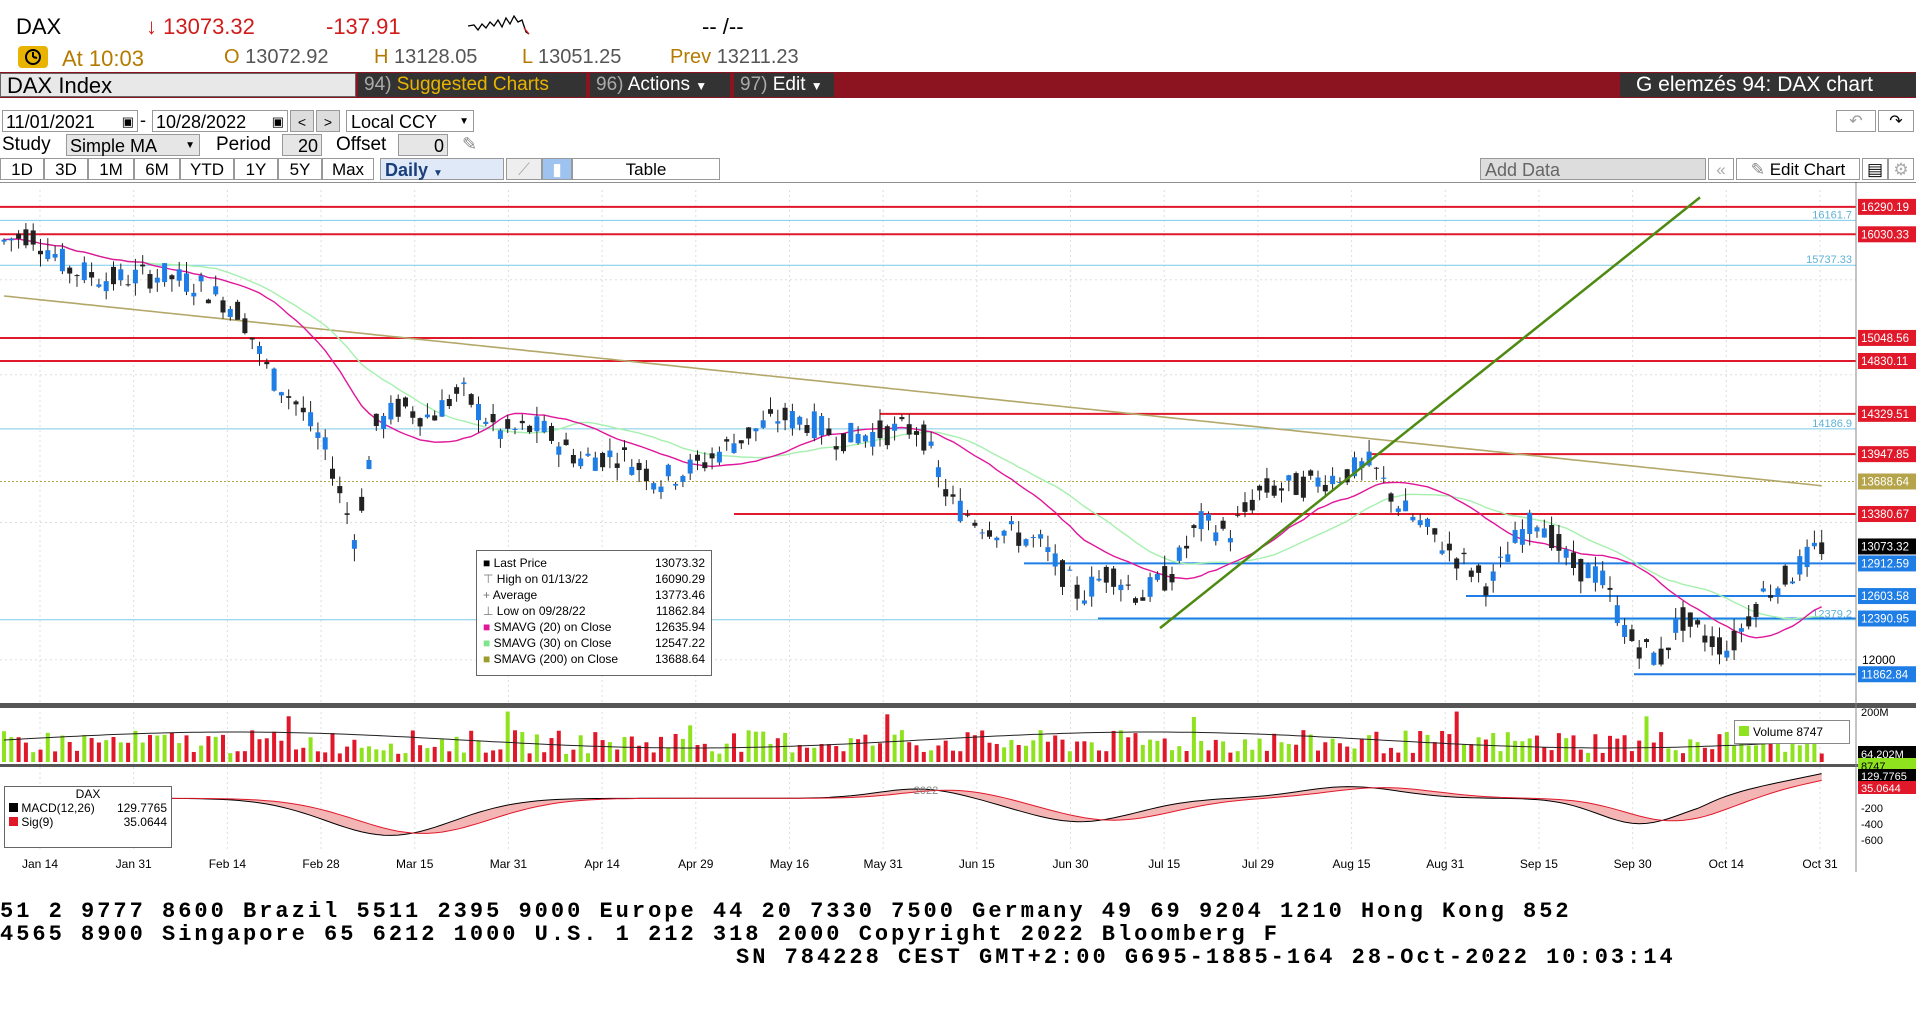 This screenshot has height=1013, width=1916. What do you see at coordinates (1593, 169) in the screenshot?
I see `add-data-input: Add Data` at bounding box center [1593, 169].